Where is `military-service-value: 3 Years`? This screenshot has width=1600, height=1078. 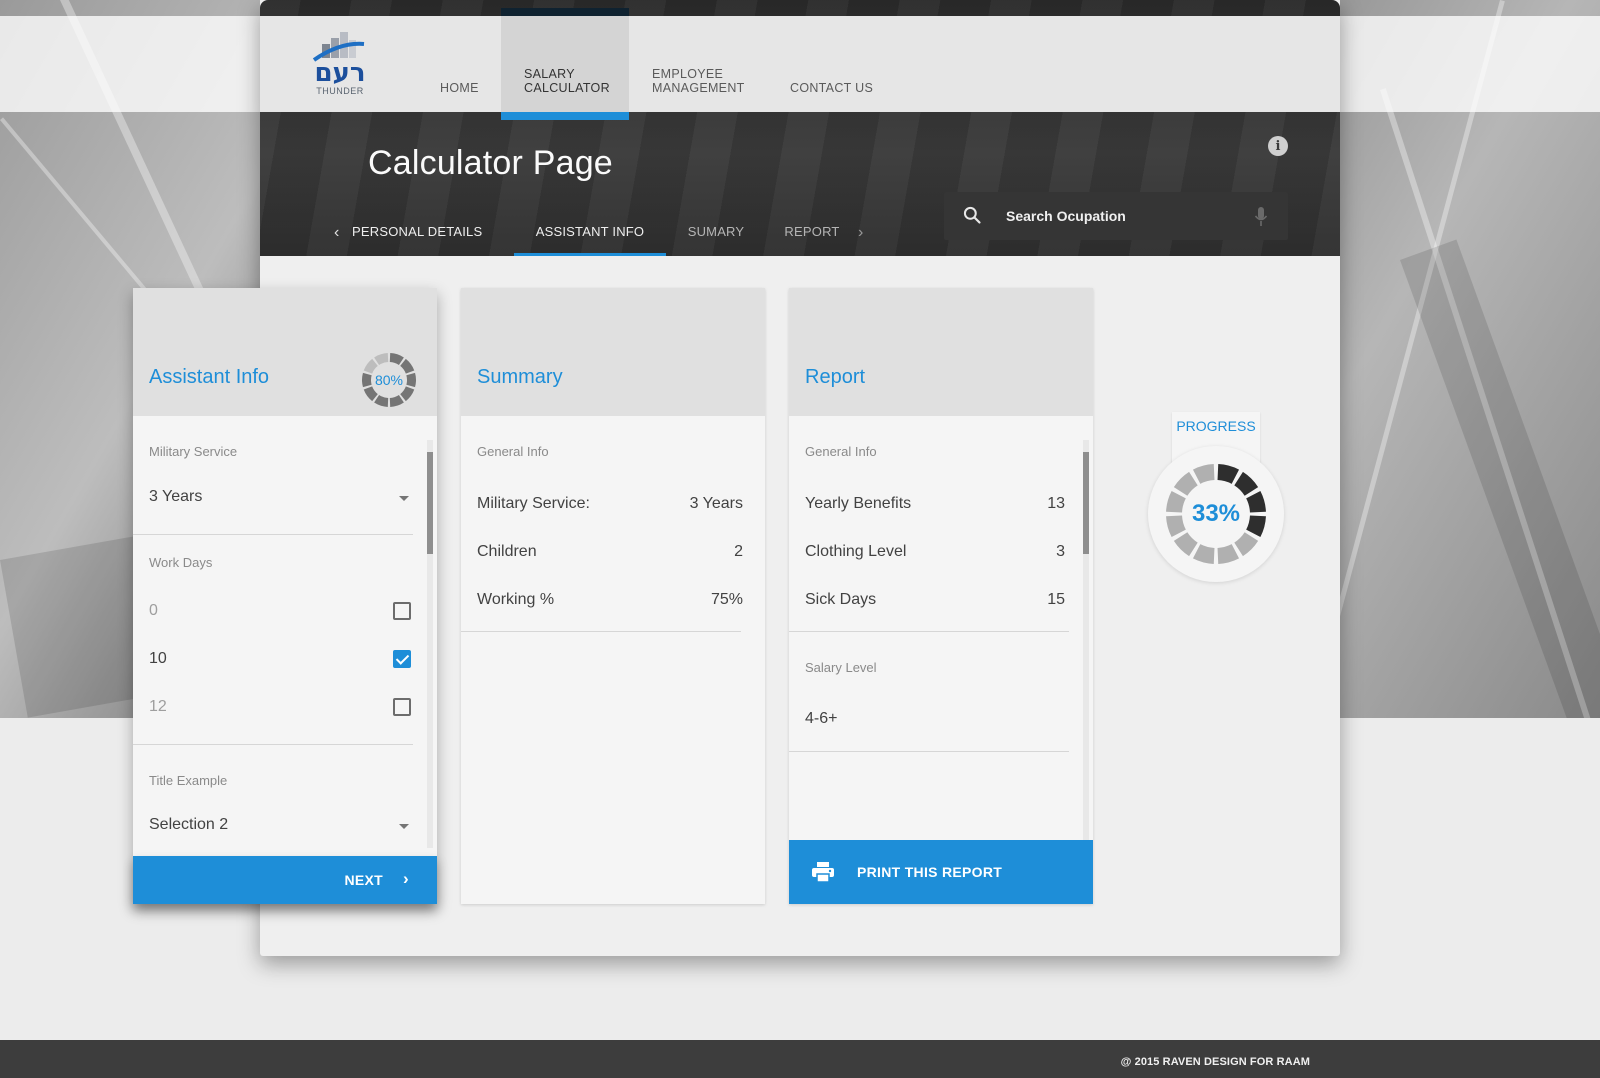 military-service-value: 3 Years is located at coordinates (176, 496).